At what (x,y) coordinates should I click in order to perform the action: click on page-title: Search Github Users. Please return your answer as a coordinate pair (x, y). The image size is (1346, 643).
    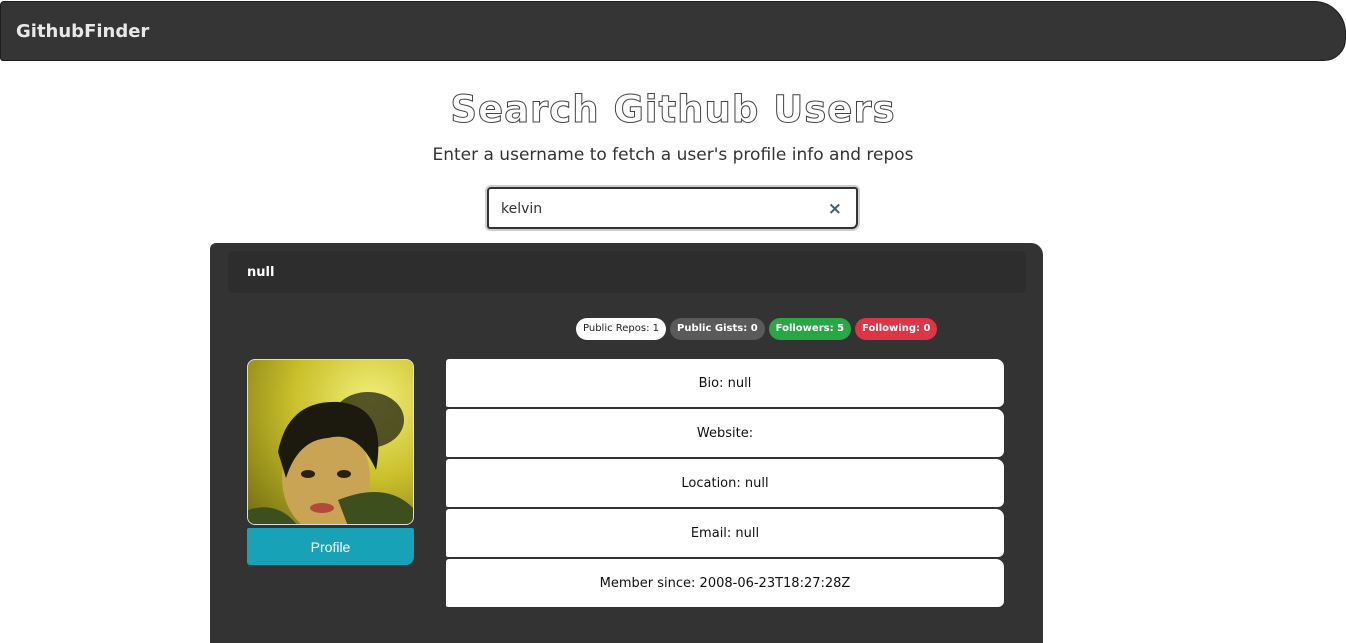
    Looking at the image, I should click on (673, 110).